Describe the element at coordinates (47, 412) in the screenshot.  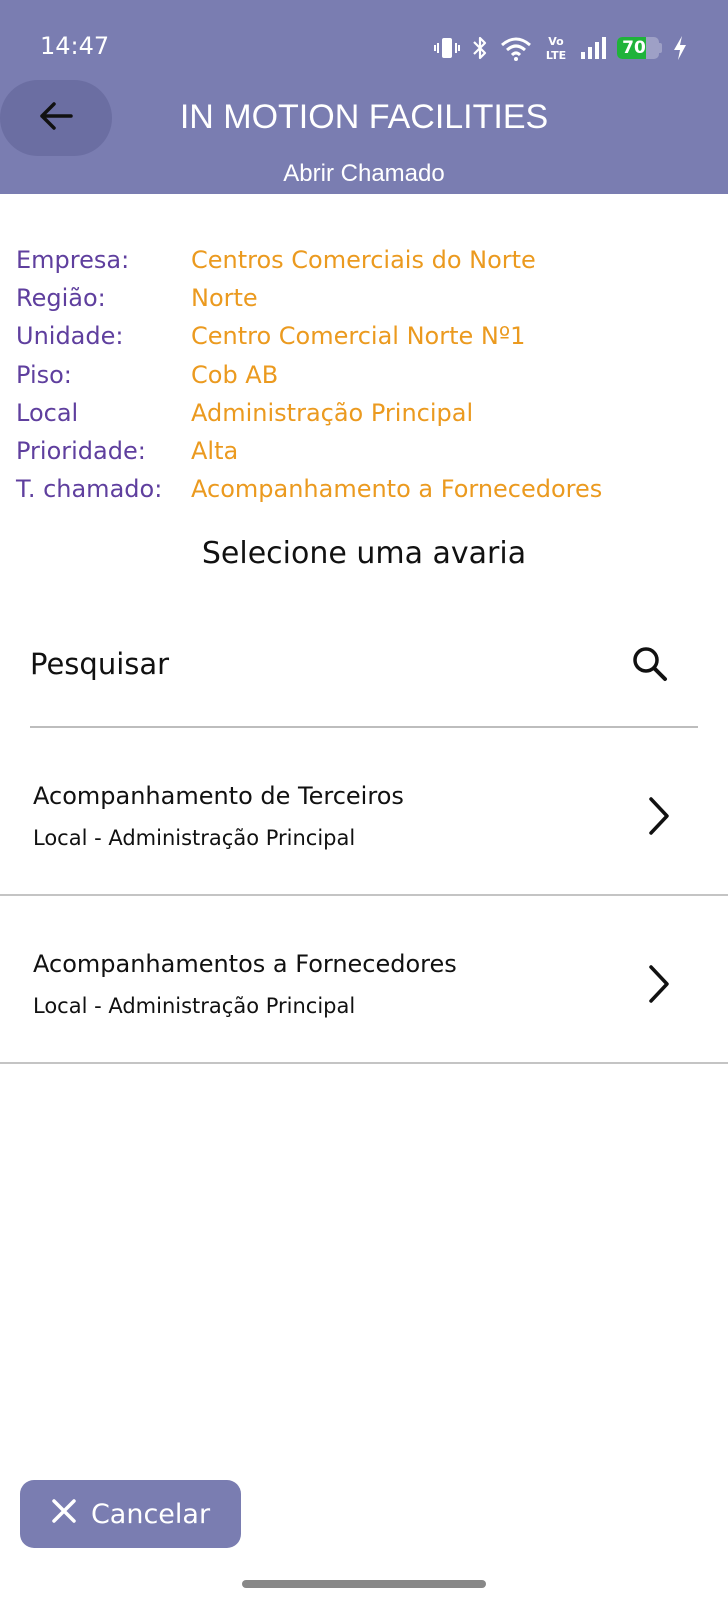
I see `info-label: Local` at that location.